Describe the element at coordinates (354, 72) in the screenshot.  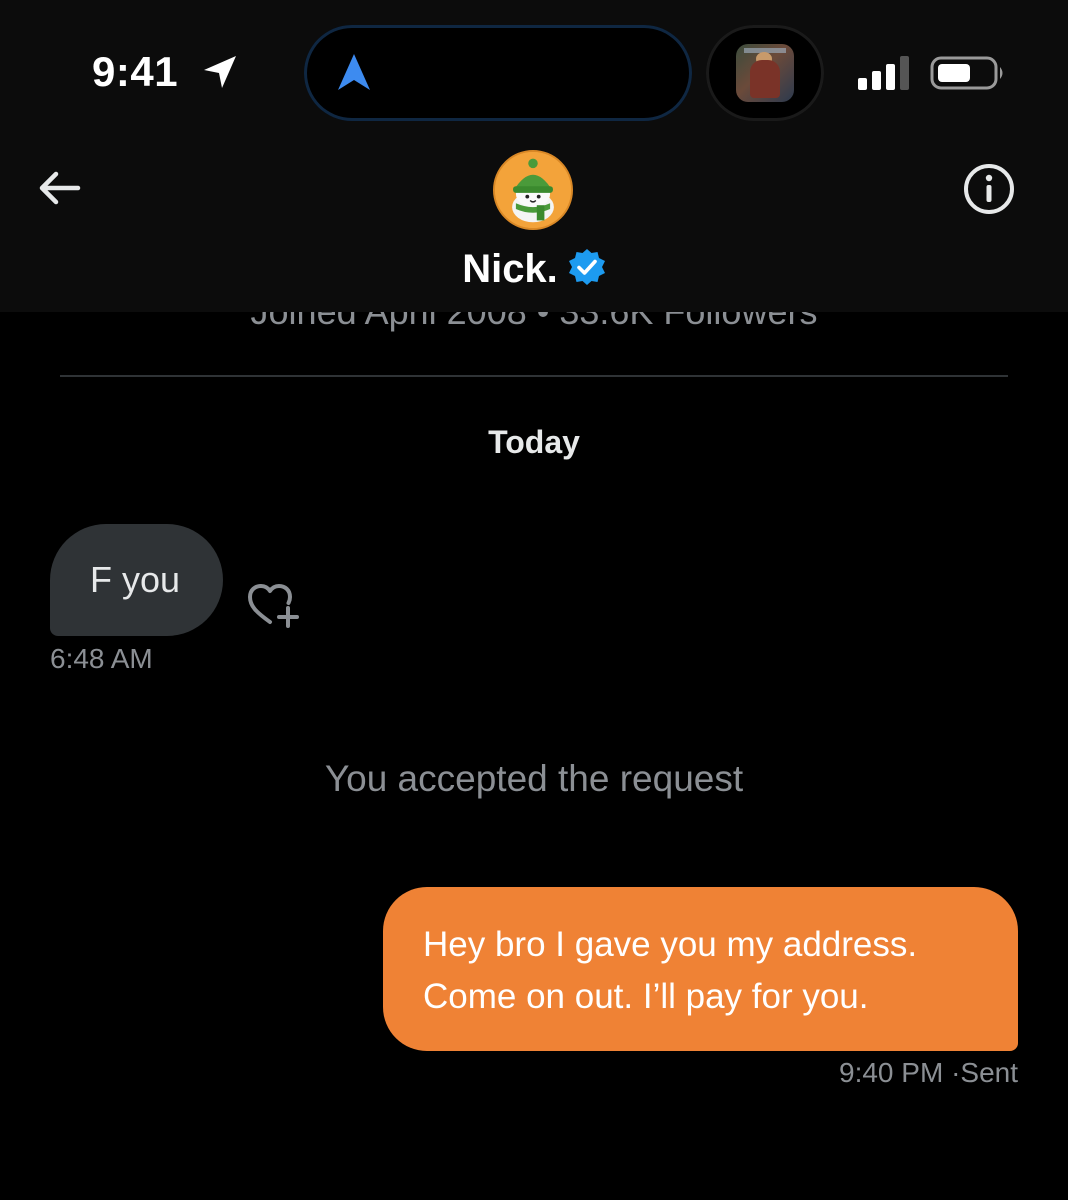
I see `navigation-icon` at that location.